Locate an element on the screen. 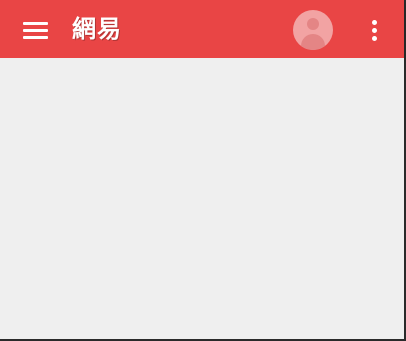 The width and height of the screenshot is (406, 341). user-avatar-icon is located at coordinates (313, 30).